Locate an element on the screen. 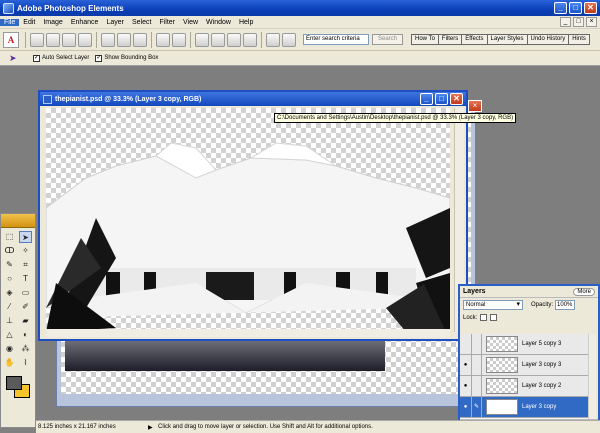 The height and width of the screenshot is (433, 600). magic-wand-tool-icon: ✧ is located at coordinates (25, 251).